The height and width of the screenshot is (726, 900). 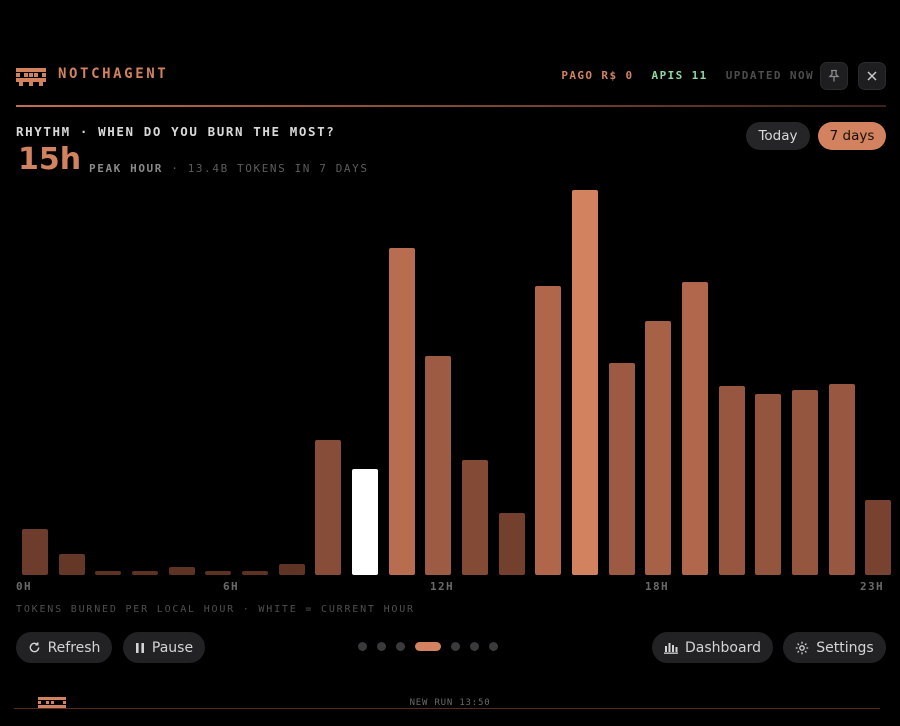 What do you see at coordinates (31, 77) in the screenshot?
I see `notchagent-logo` at bounding box center [31, 77].